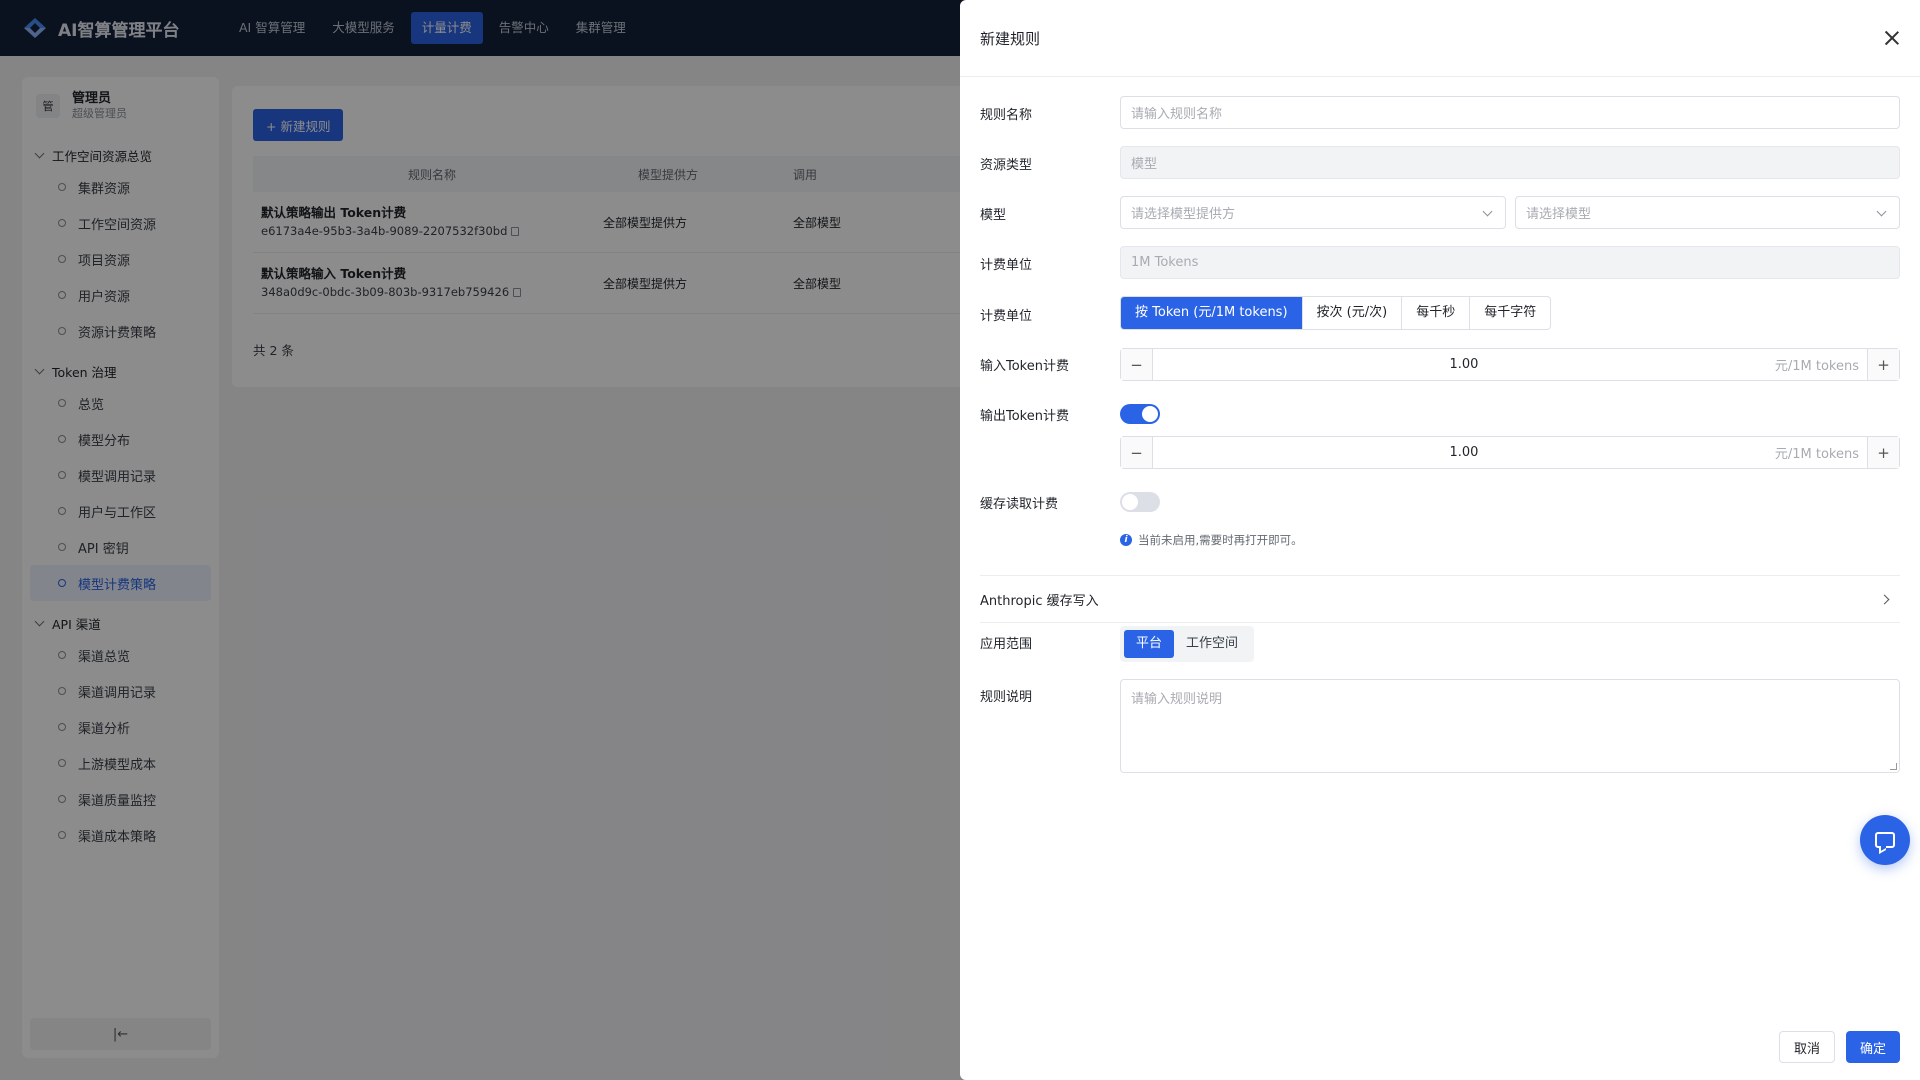 The image size is (1920, 1080). What do you see at coordinates (1559, 214) in the screenshot?
I see `model-placeholder: 请选择模型` at bounding box center [1559, 214].